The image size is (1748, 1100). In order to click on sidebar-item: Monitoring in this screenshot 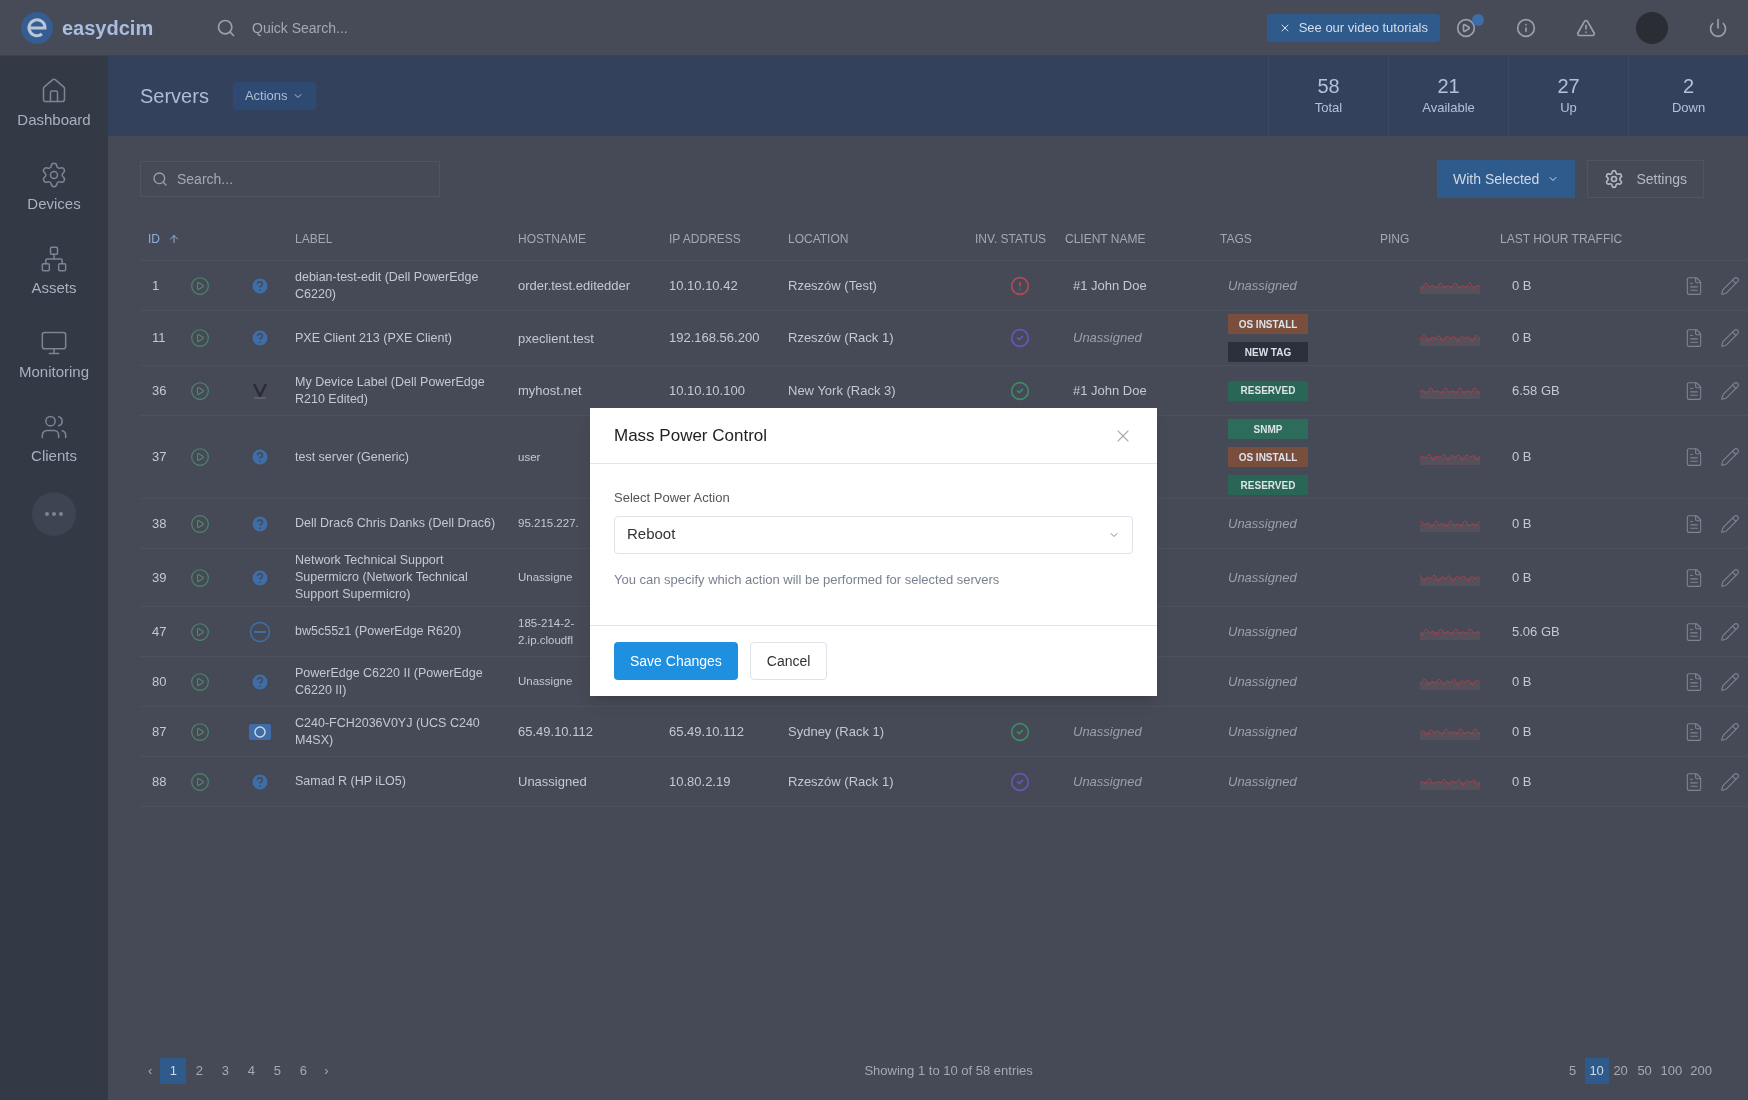, I will do `click(53, 356)`.